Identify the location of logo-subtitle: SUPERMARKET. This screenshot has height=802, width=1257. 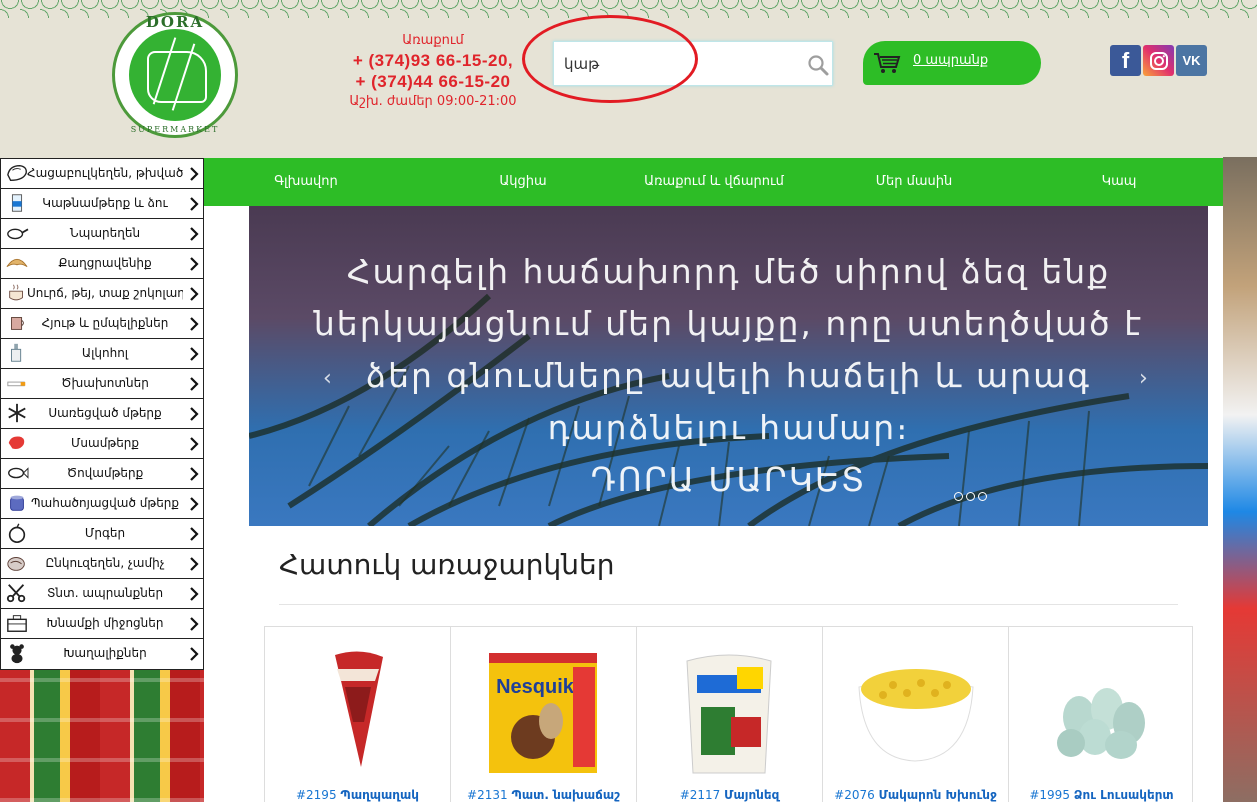
(175, 129).